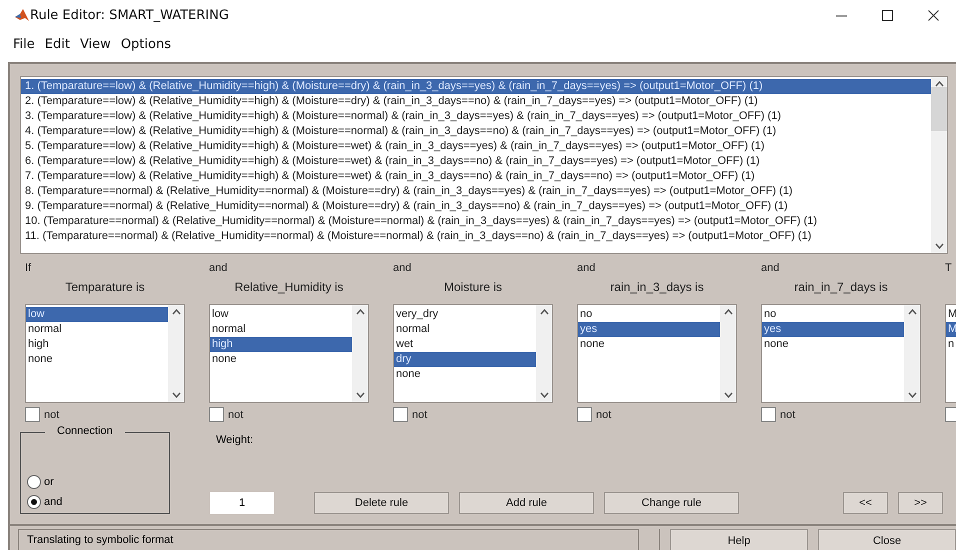 Image resolution: width=956 pixels, height=550 pixels. What do you see at coordinates (476, 206) in the screenshot?
I see `rule-item: 9. (Temparature==normal) & (Relative_Humidity==normal) & (Moisture==dry) & (rain_in_3_days==no) & (rain_in_7_days==yes) => (output1=Motor_OFF) (1)` at bounding box center [476, 206].